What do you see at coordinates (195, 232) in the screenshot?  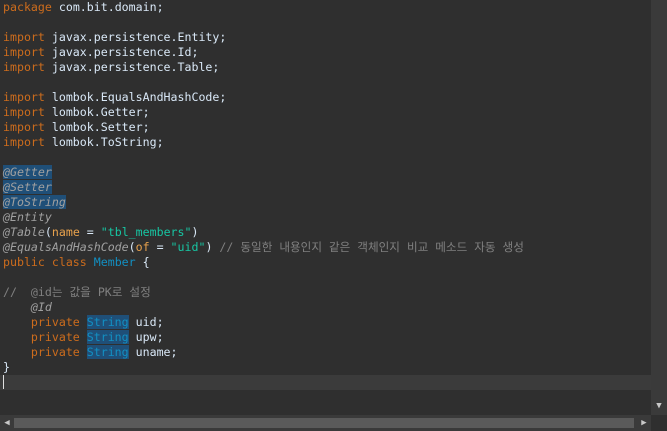 I see `paren: )` at bounding box center [195, 232].